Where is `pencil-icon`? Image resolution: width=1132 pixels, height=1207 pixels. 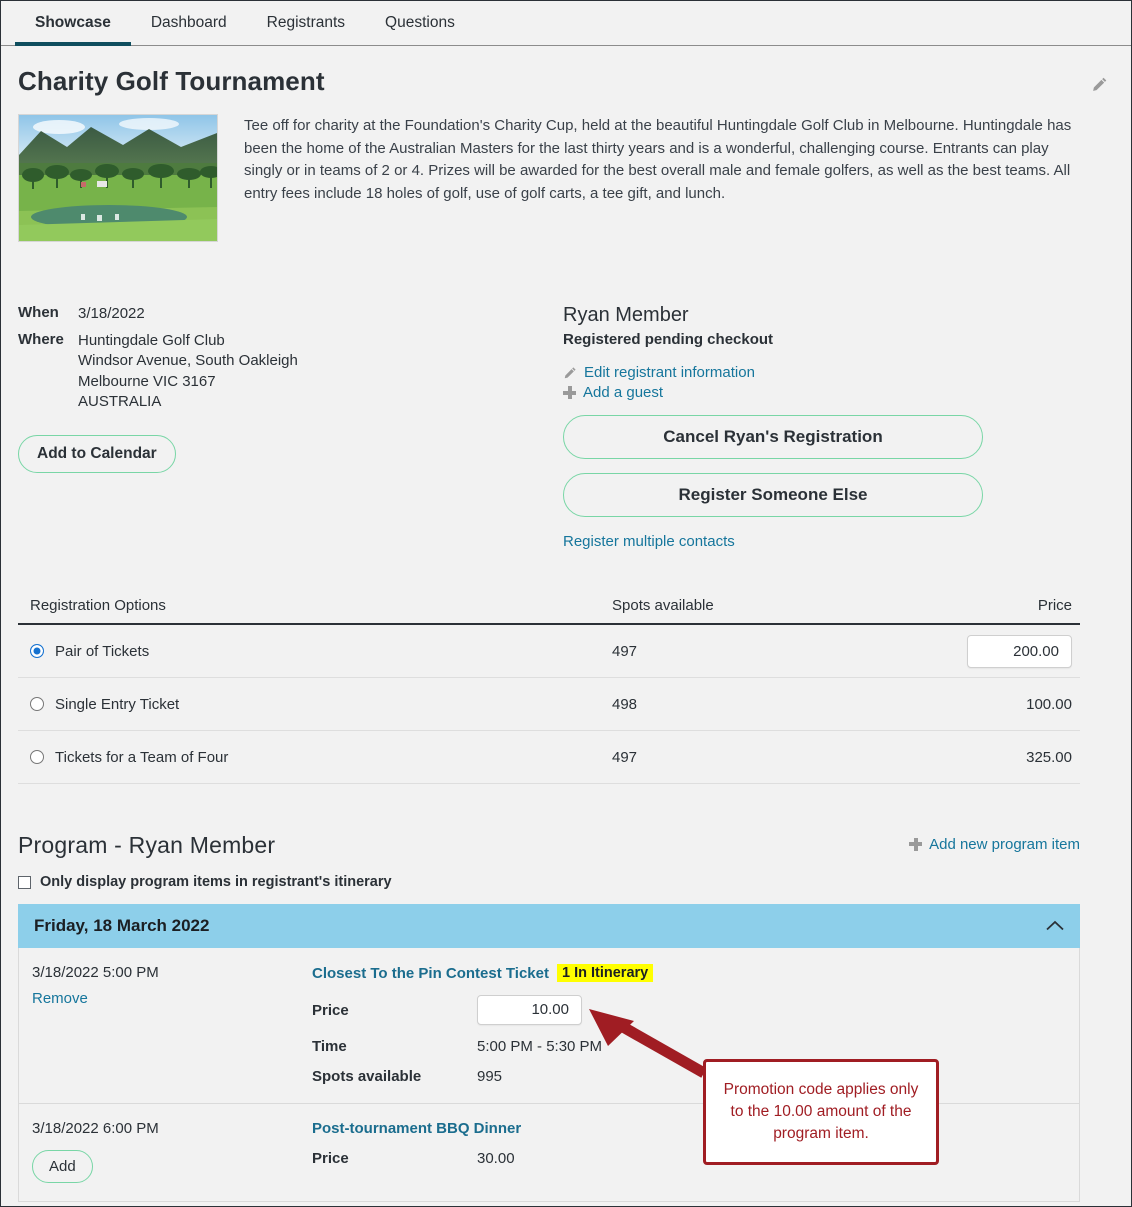
pencil-icon is located at coordinates (570, 372).